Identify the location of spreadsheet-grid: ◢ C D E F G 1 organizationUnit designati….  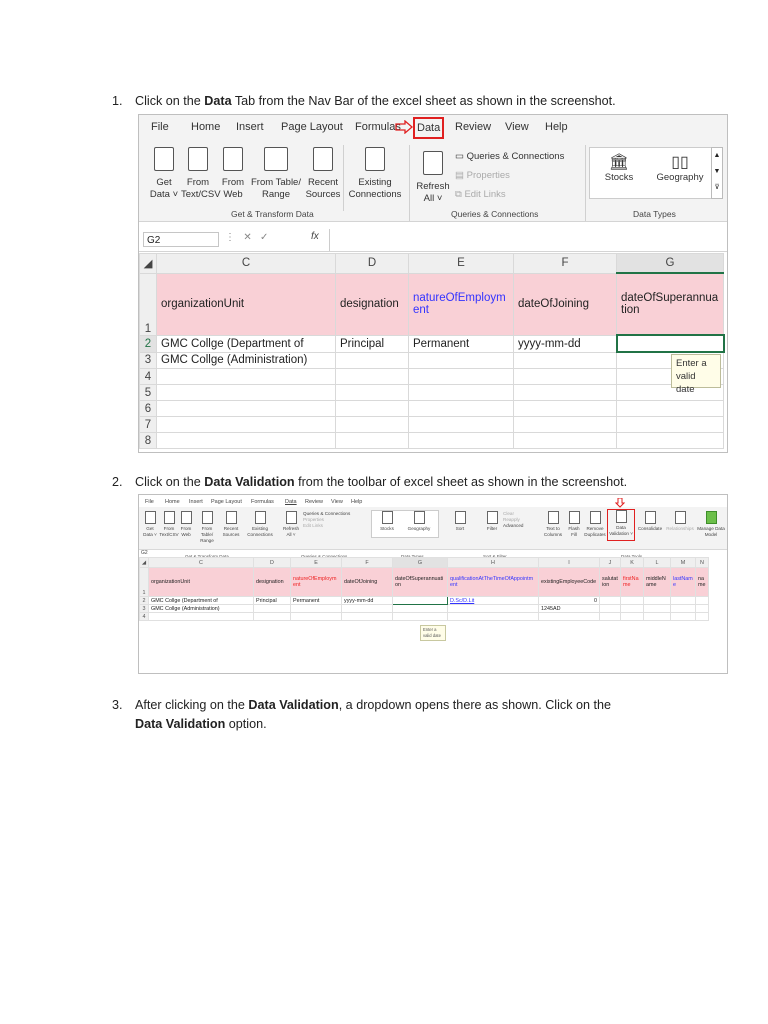
(432, 351).